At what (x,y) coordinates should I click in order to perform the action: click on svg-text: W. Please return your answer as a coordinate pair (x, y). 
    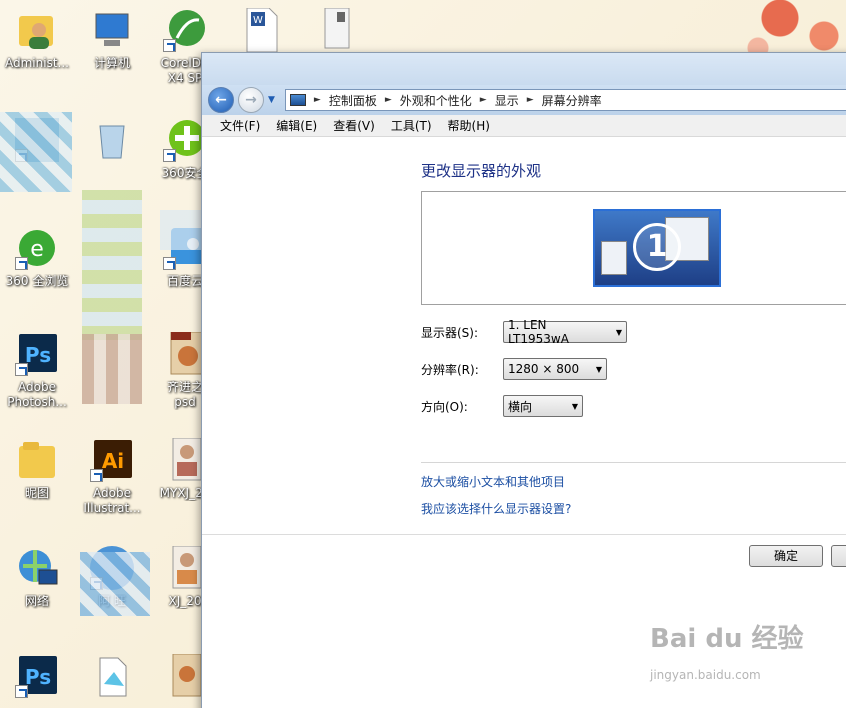
    Looking at the image, I should click on (258, 20).